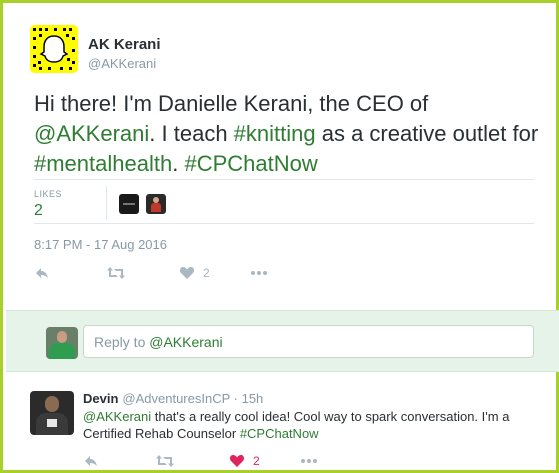 This screenshot has width=559, height=473. Describe the element at coordinates (106, 203) in the screenshot. I see `stats-divider` at that location.